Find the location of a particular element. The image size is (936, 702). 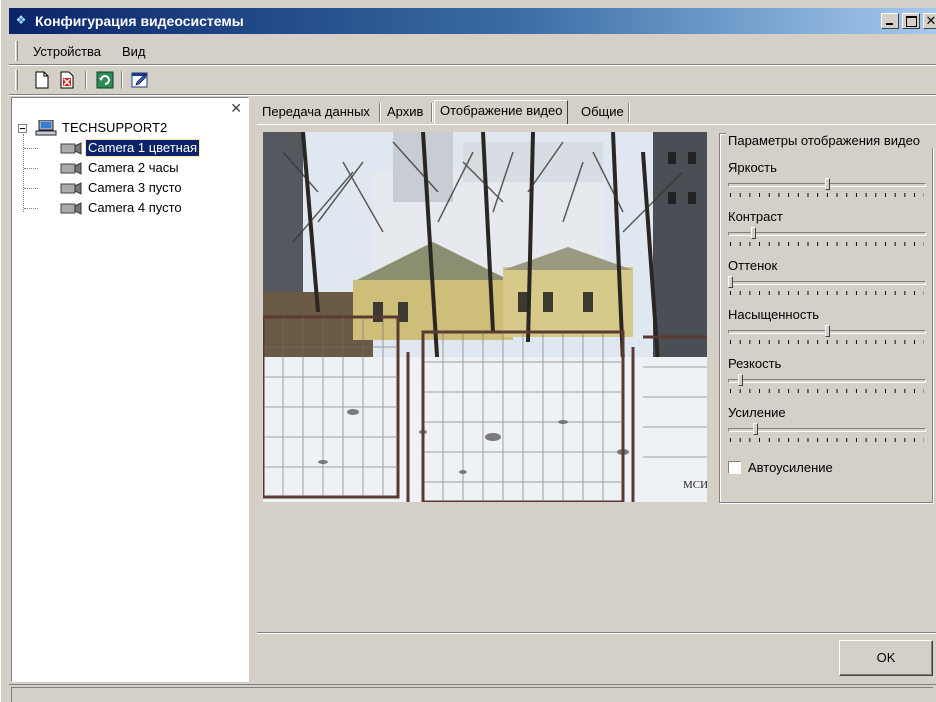

contrast-track is located at coordinates (827, 234).